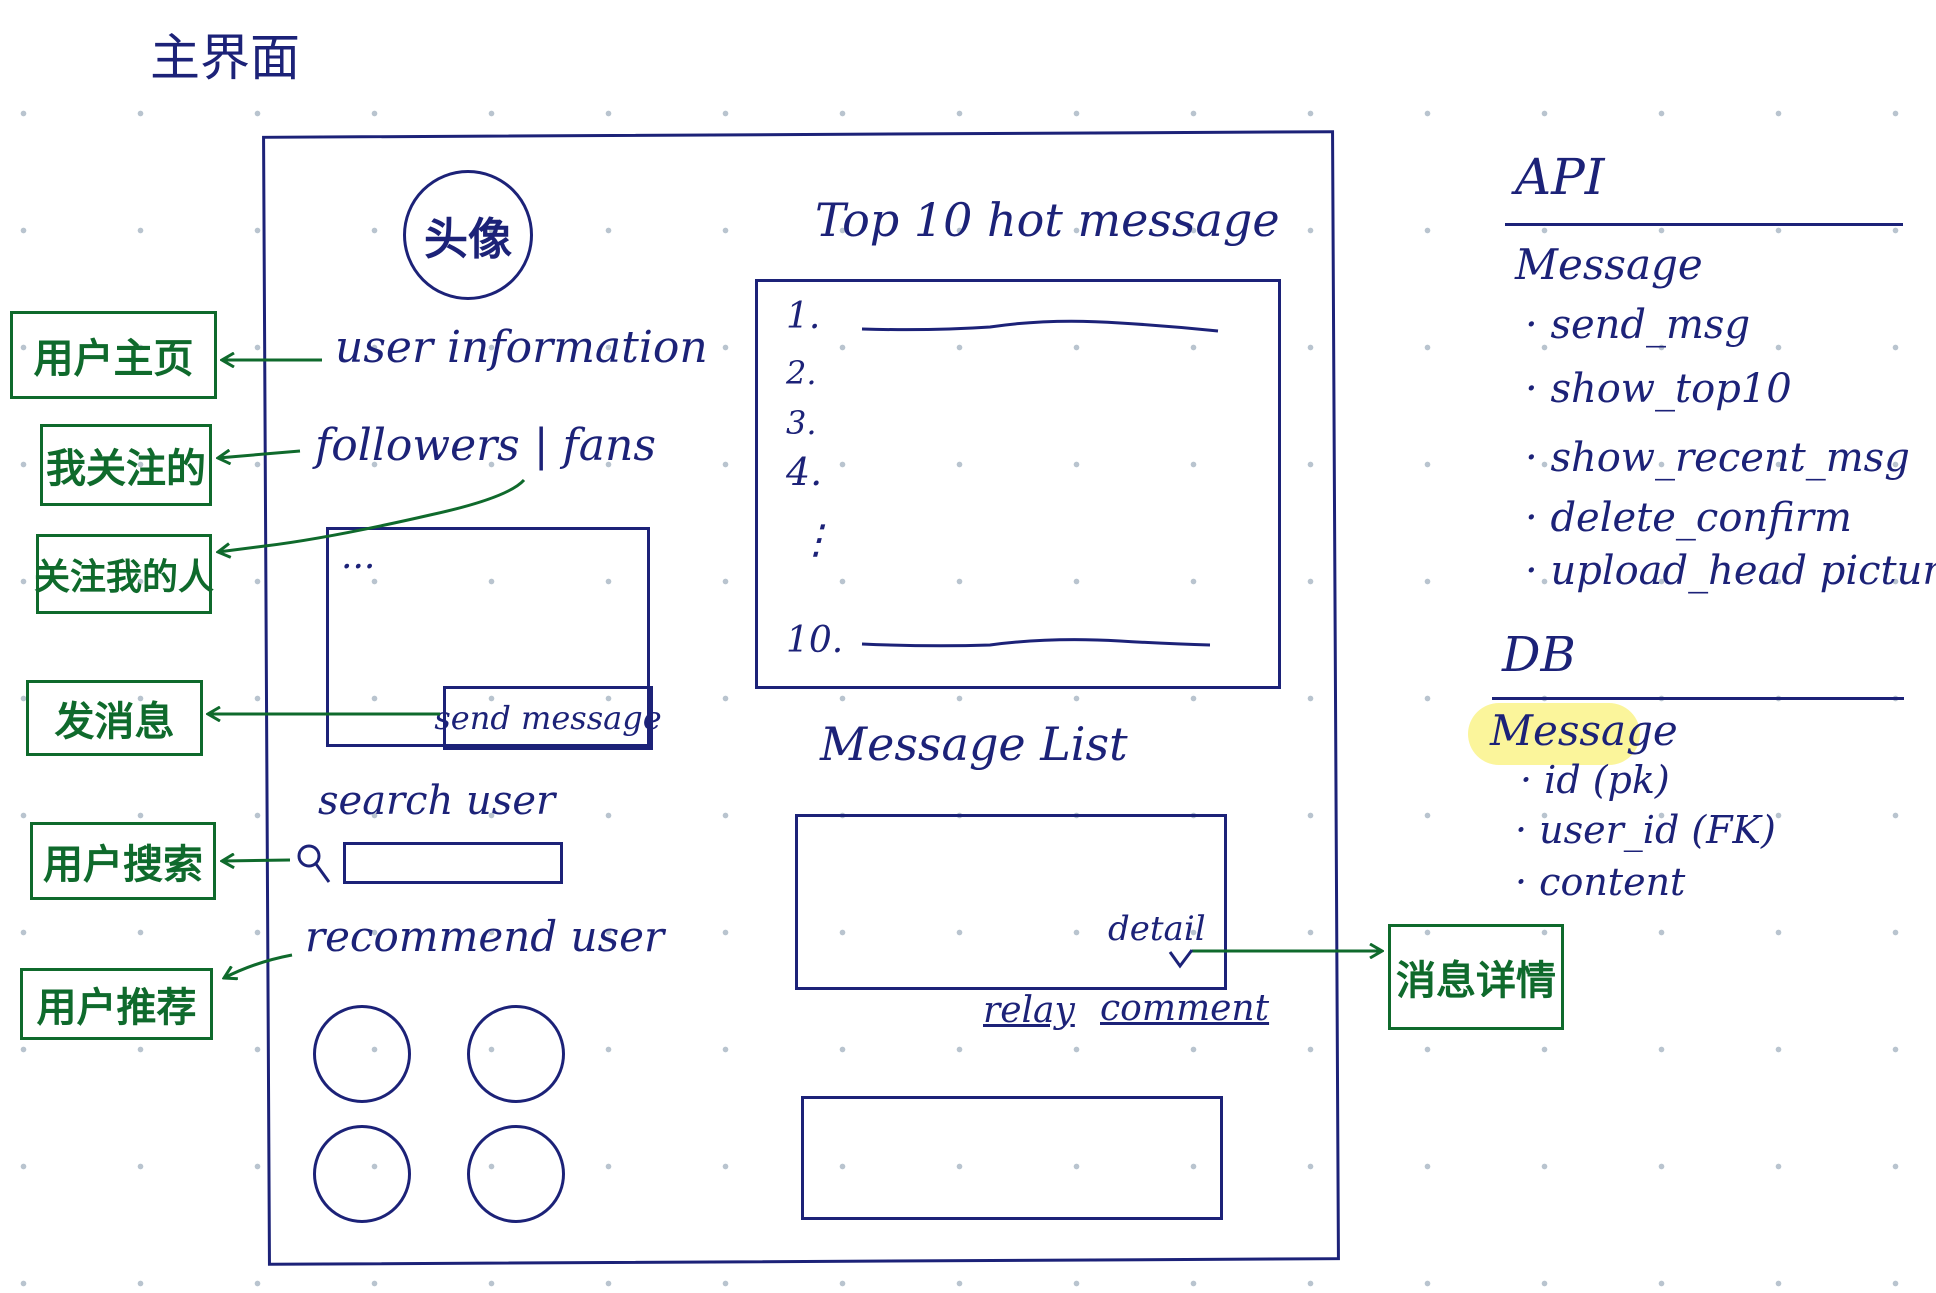  What do you see at coordinates (437, 801) in the screenshot?
I see `search-user-label: search user` at bounding box center [437, 801].